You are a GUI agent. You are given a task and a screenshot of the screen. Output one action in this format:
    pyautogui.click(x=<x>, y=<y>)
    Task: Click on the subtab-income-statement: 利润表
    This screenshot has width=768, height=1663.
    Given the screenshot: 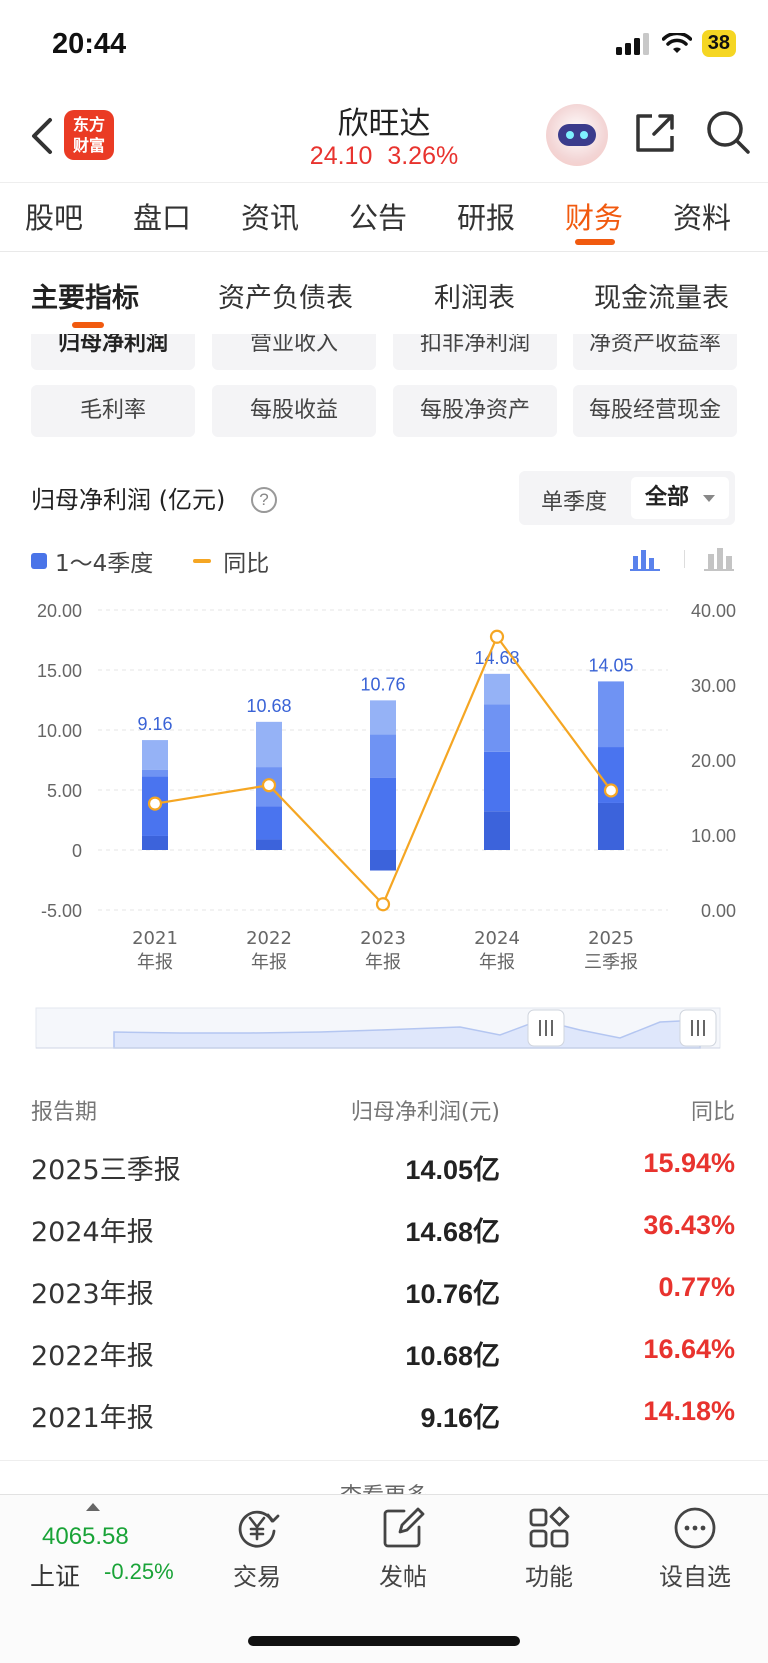 What is the action you would take?
    pyautogui.click(x=474, y=295)
    